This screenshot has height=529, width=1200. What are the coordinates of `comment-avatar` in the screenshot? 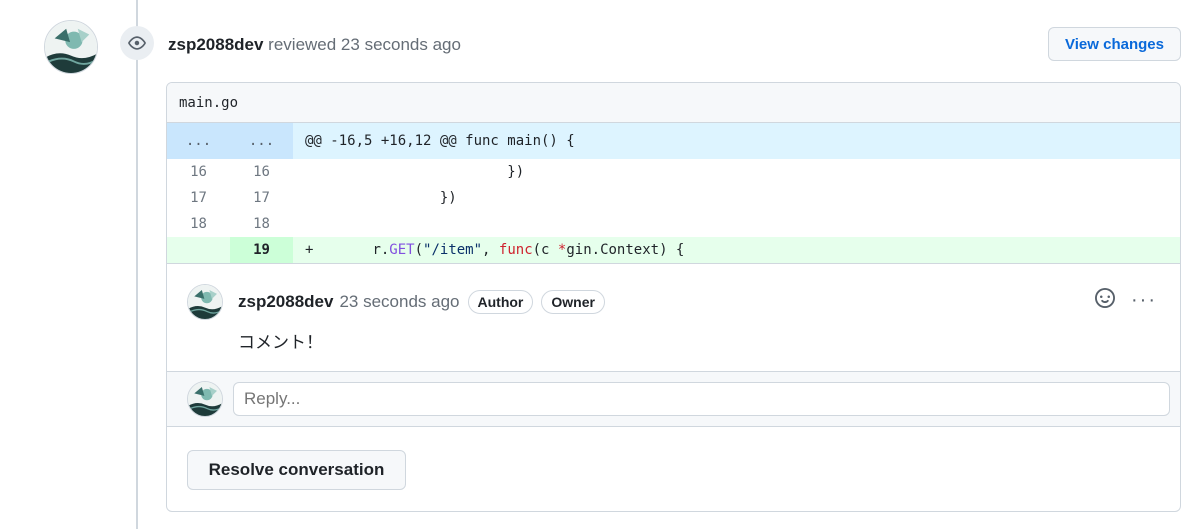 It's located at (205, 302).